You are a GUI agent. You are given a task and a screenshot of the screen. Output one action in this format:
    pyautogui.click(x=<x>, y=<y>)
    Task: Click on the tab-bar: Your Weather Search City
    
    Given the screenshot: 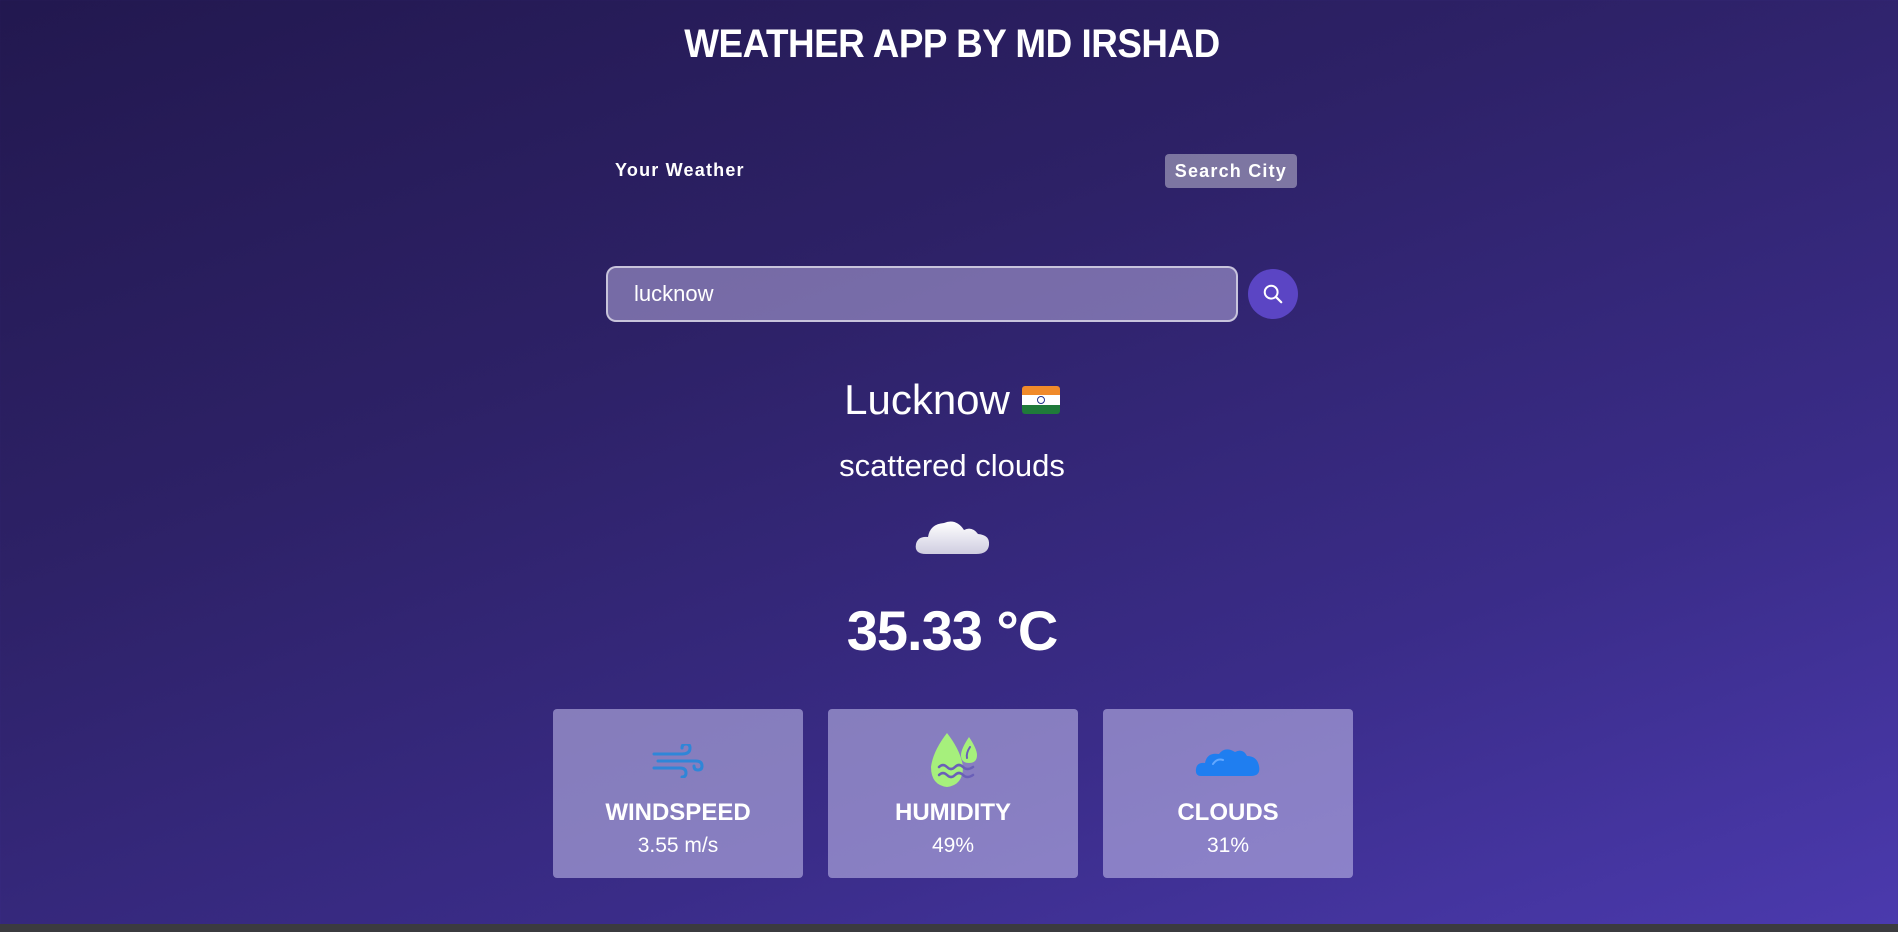 What is the action you would take?
    pyautogui.click(x=951, y=172)
    